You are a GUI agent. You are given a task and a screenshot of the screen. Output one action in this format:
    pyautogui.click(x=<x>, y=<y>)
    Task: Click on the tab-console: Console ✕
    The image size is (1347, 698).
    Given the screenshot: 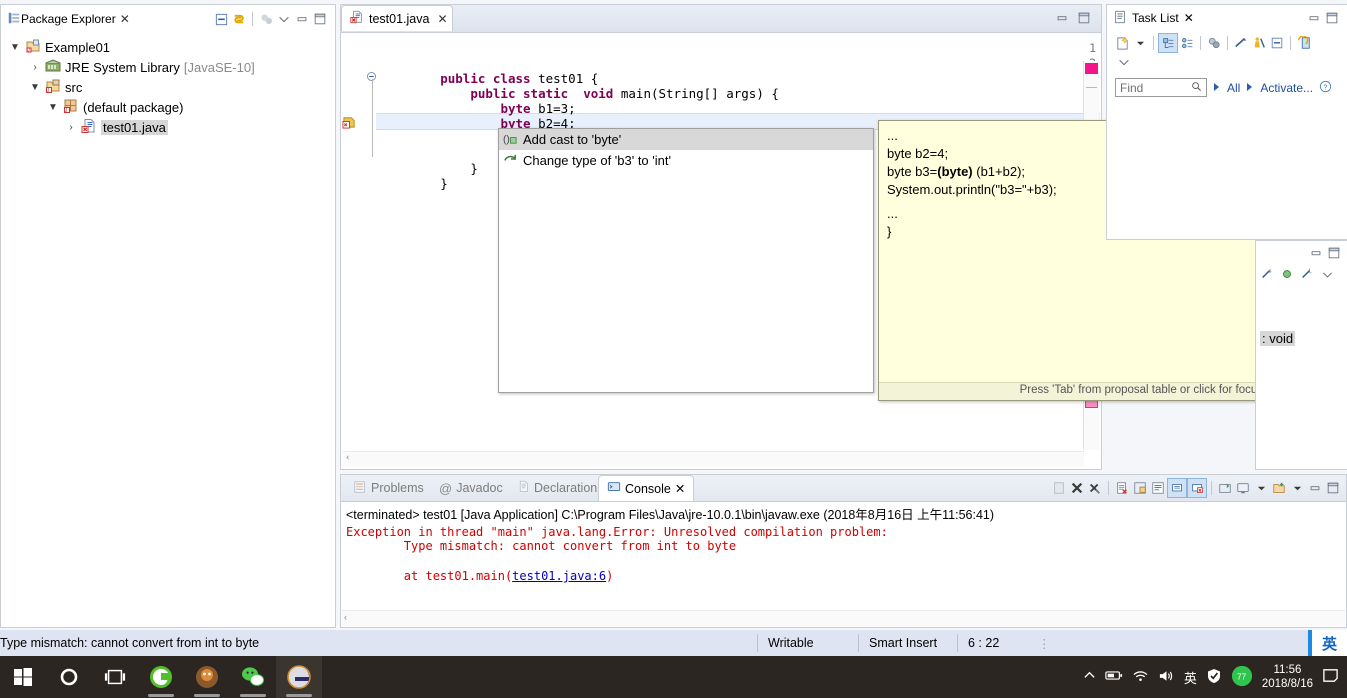 What is the action you would take?
    pyautogui.click(x=646, y=488)
    